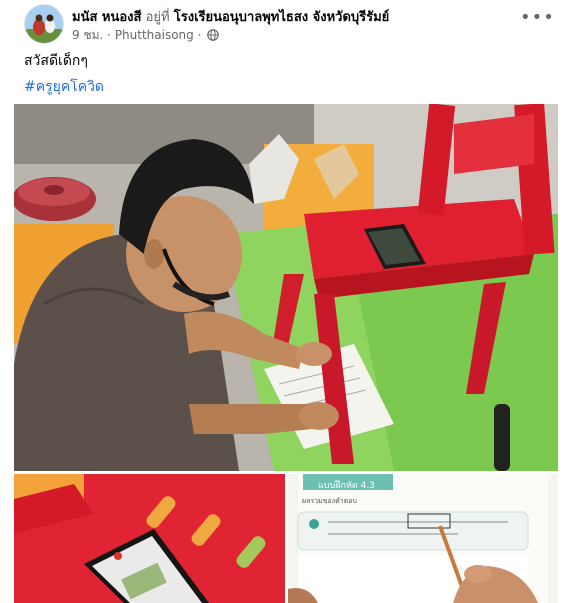 The width and height of the screenshot is (566, 603). What do you see at coordinates (329, 501) in the screenshot?
I see `worksheet-subtitle: ผลรวมของคำตอบ` at bounding box center [329, 501].